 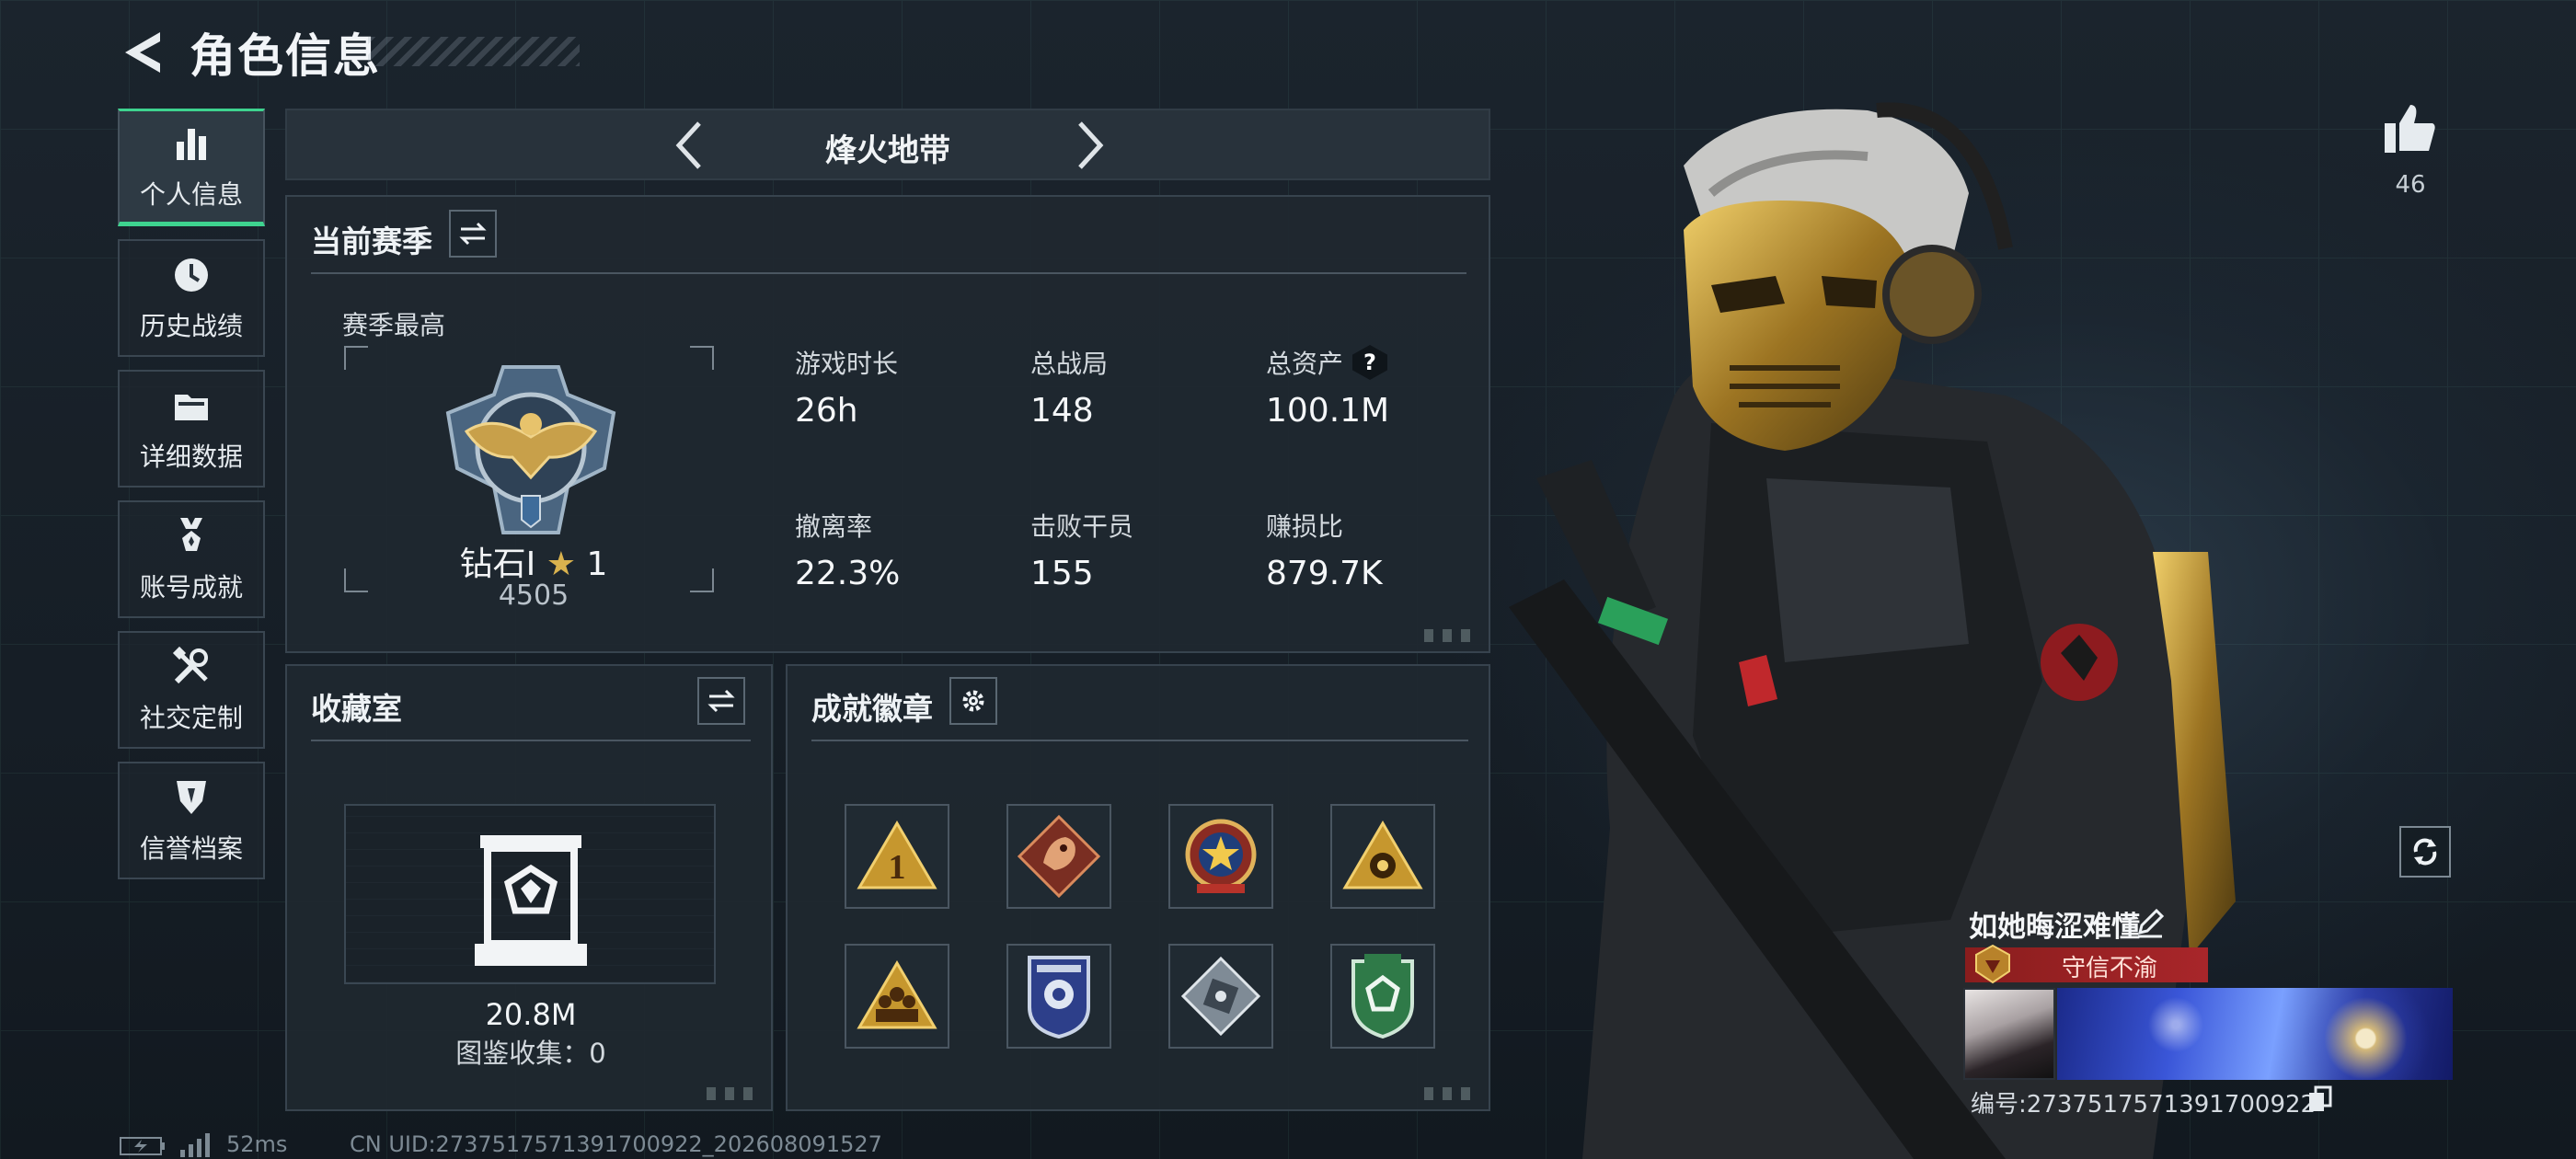 I want to click on profile-banner, so click(x=2255, y=1034).